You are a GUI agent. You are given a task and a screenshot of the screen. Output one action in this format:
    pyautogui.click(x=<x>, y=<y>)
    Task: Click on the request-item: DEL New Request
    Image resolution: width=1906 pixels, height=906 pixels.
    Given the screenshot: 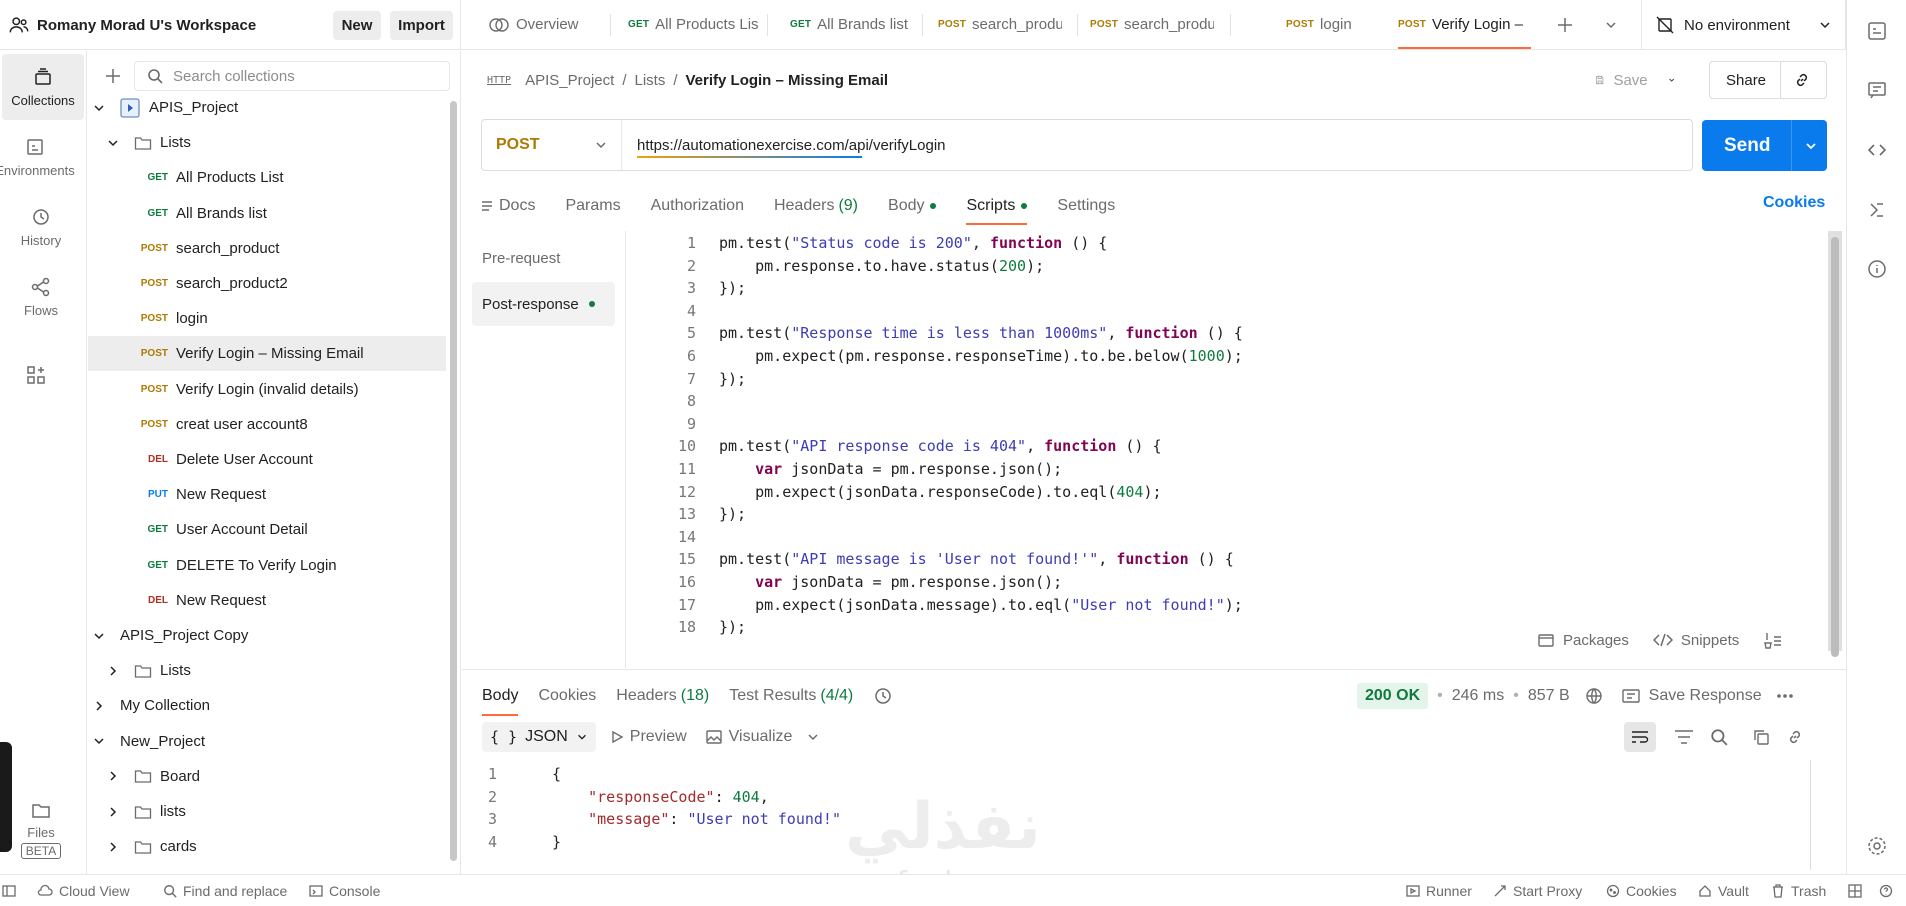 What is the action you would take?
    pyautogui.click(x=267, y=600)
    